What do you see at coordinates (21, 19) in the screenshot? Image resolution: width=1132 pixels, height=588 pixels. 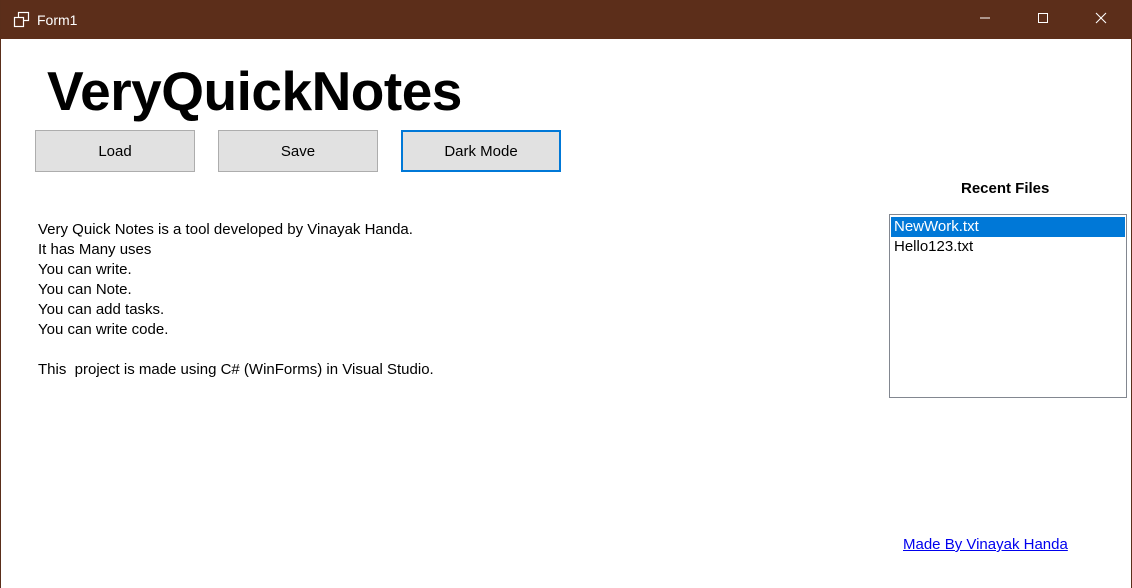 I see `restore-windows-icon` at bounding box center [21, 19].